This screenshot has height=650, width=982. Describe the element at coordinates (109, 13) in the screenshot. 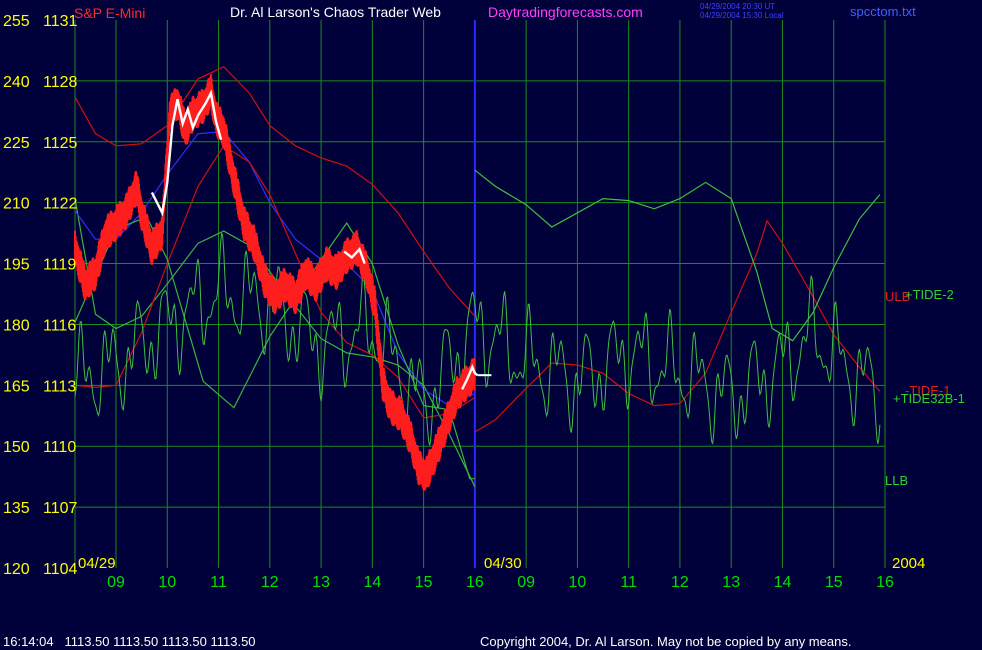

I see `symbol-label: S&P E-Mini` at that location.